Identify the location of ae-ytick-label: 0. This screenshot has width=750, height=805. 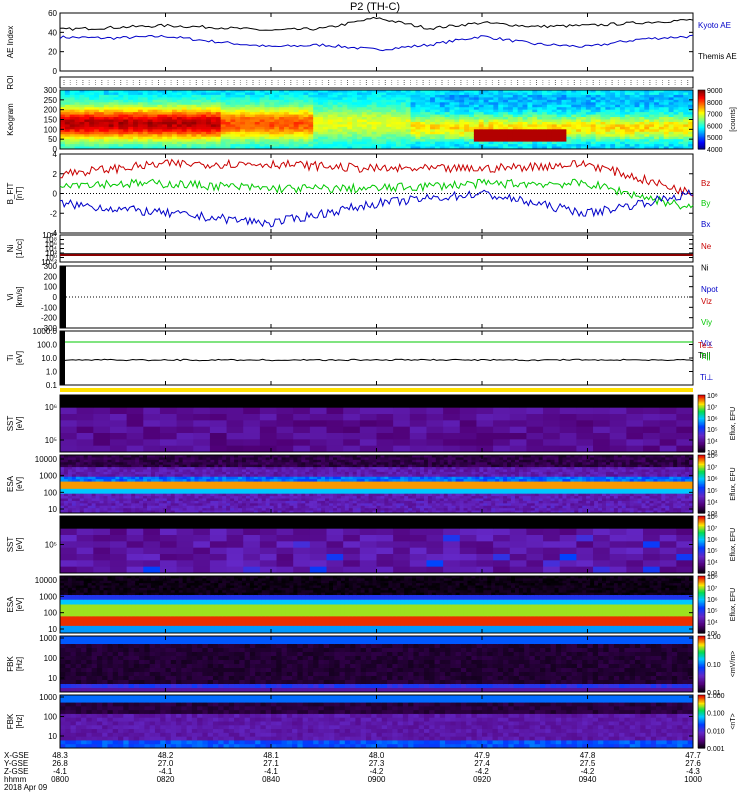
(55, 71).